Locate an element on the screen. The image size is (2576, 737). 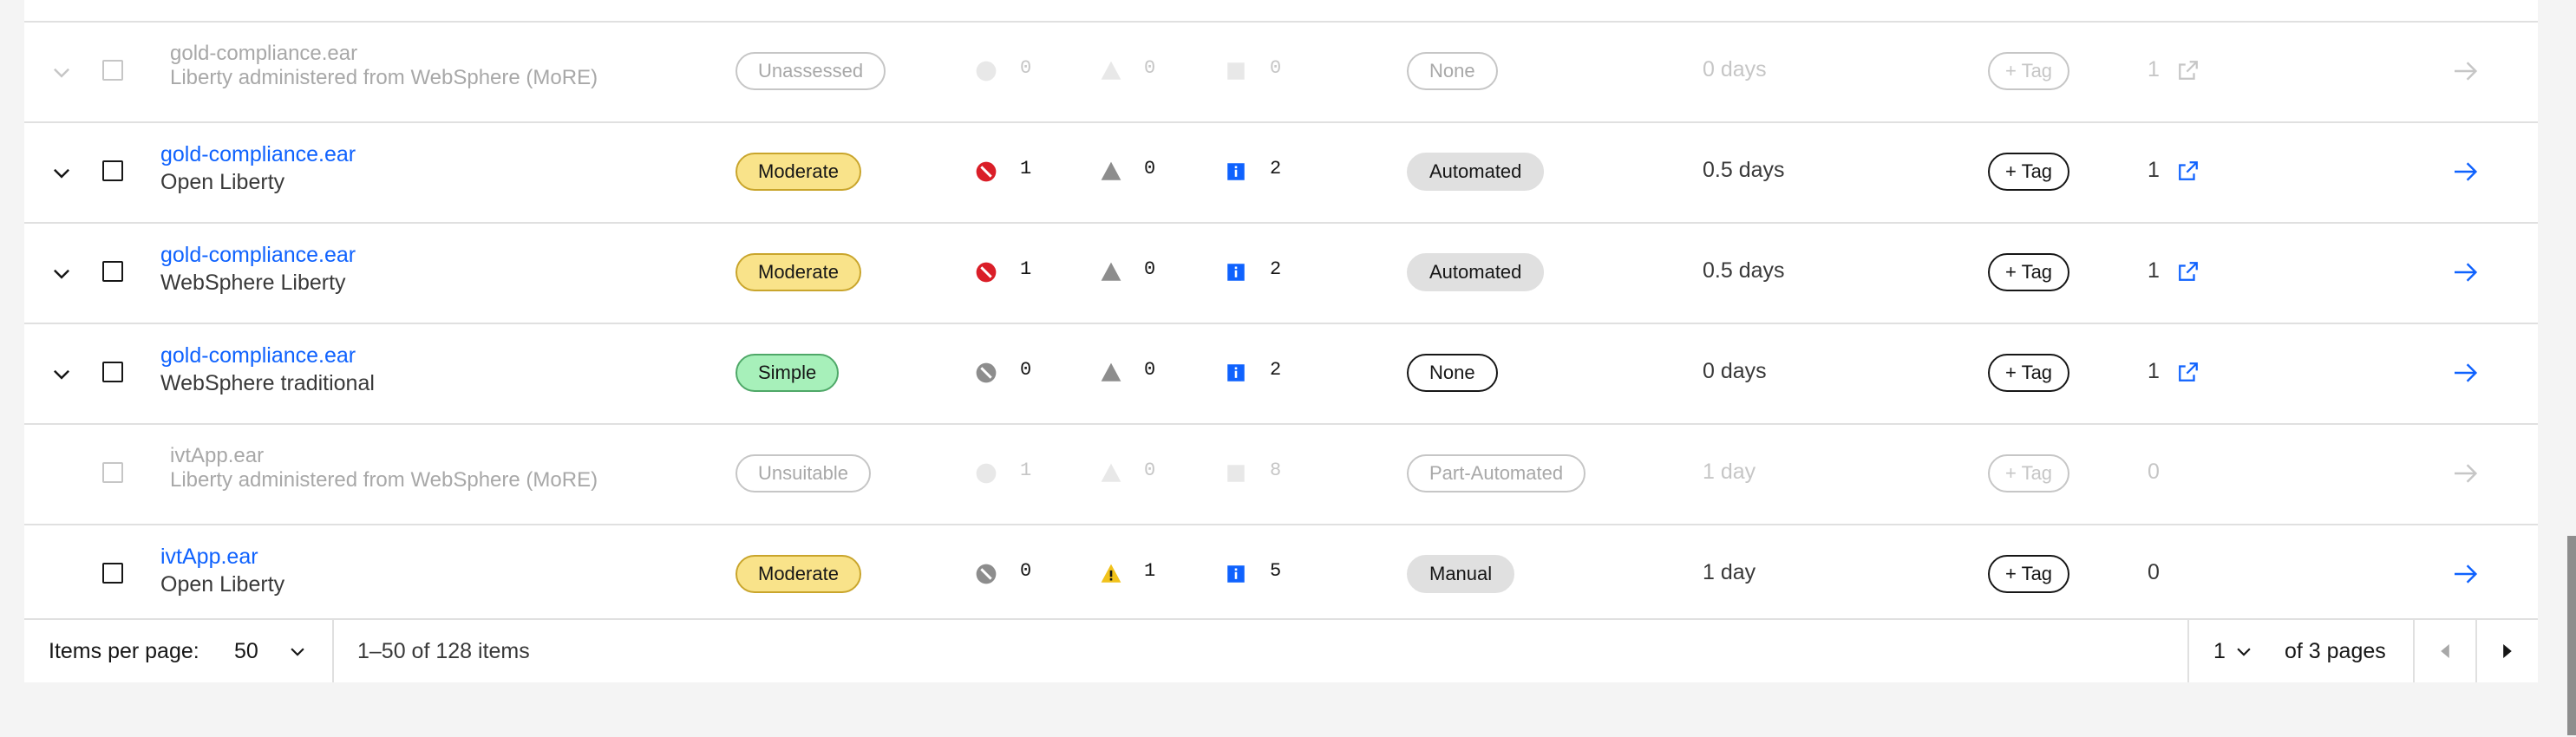
table-top-border is located at coordinates (1281, 11).